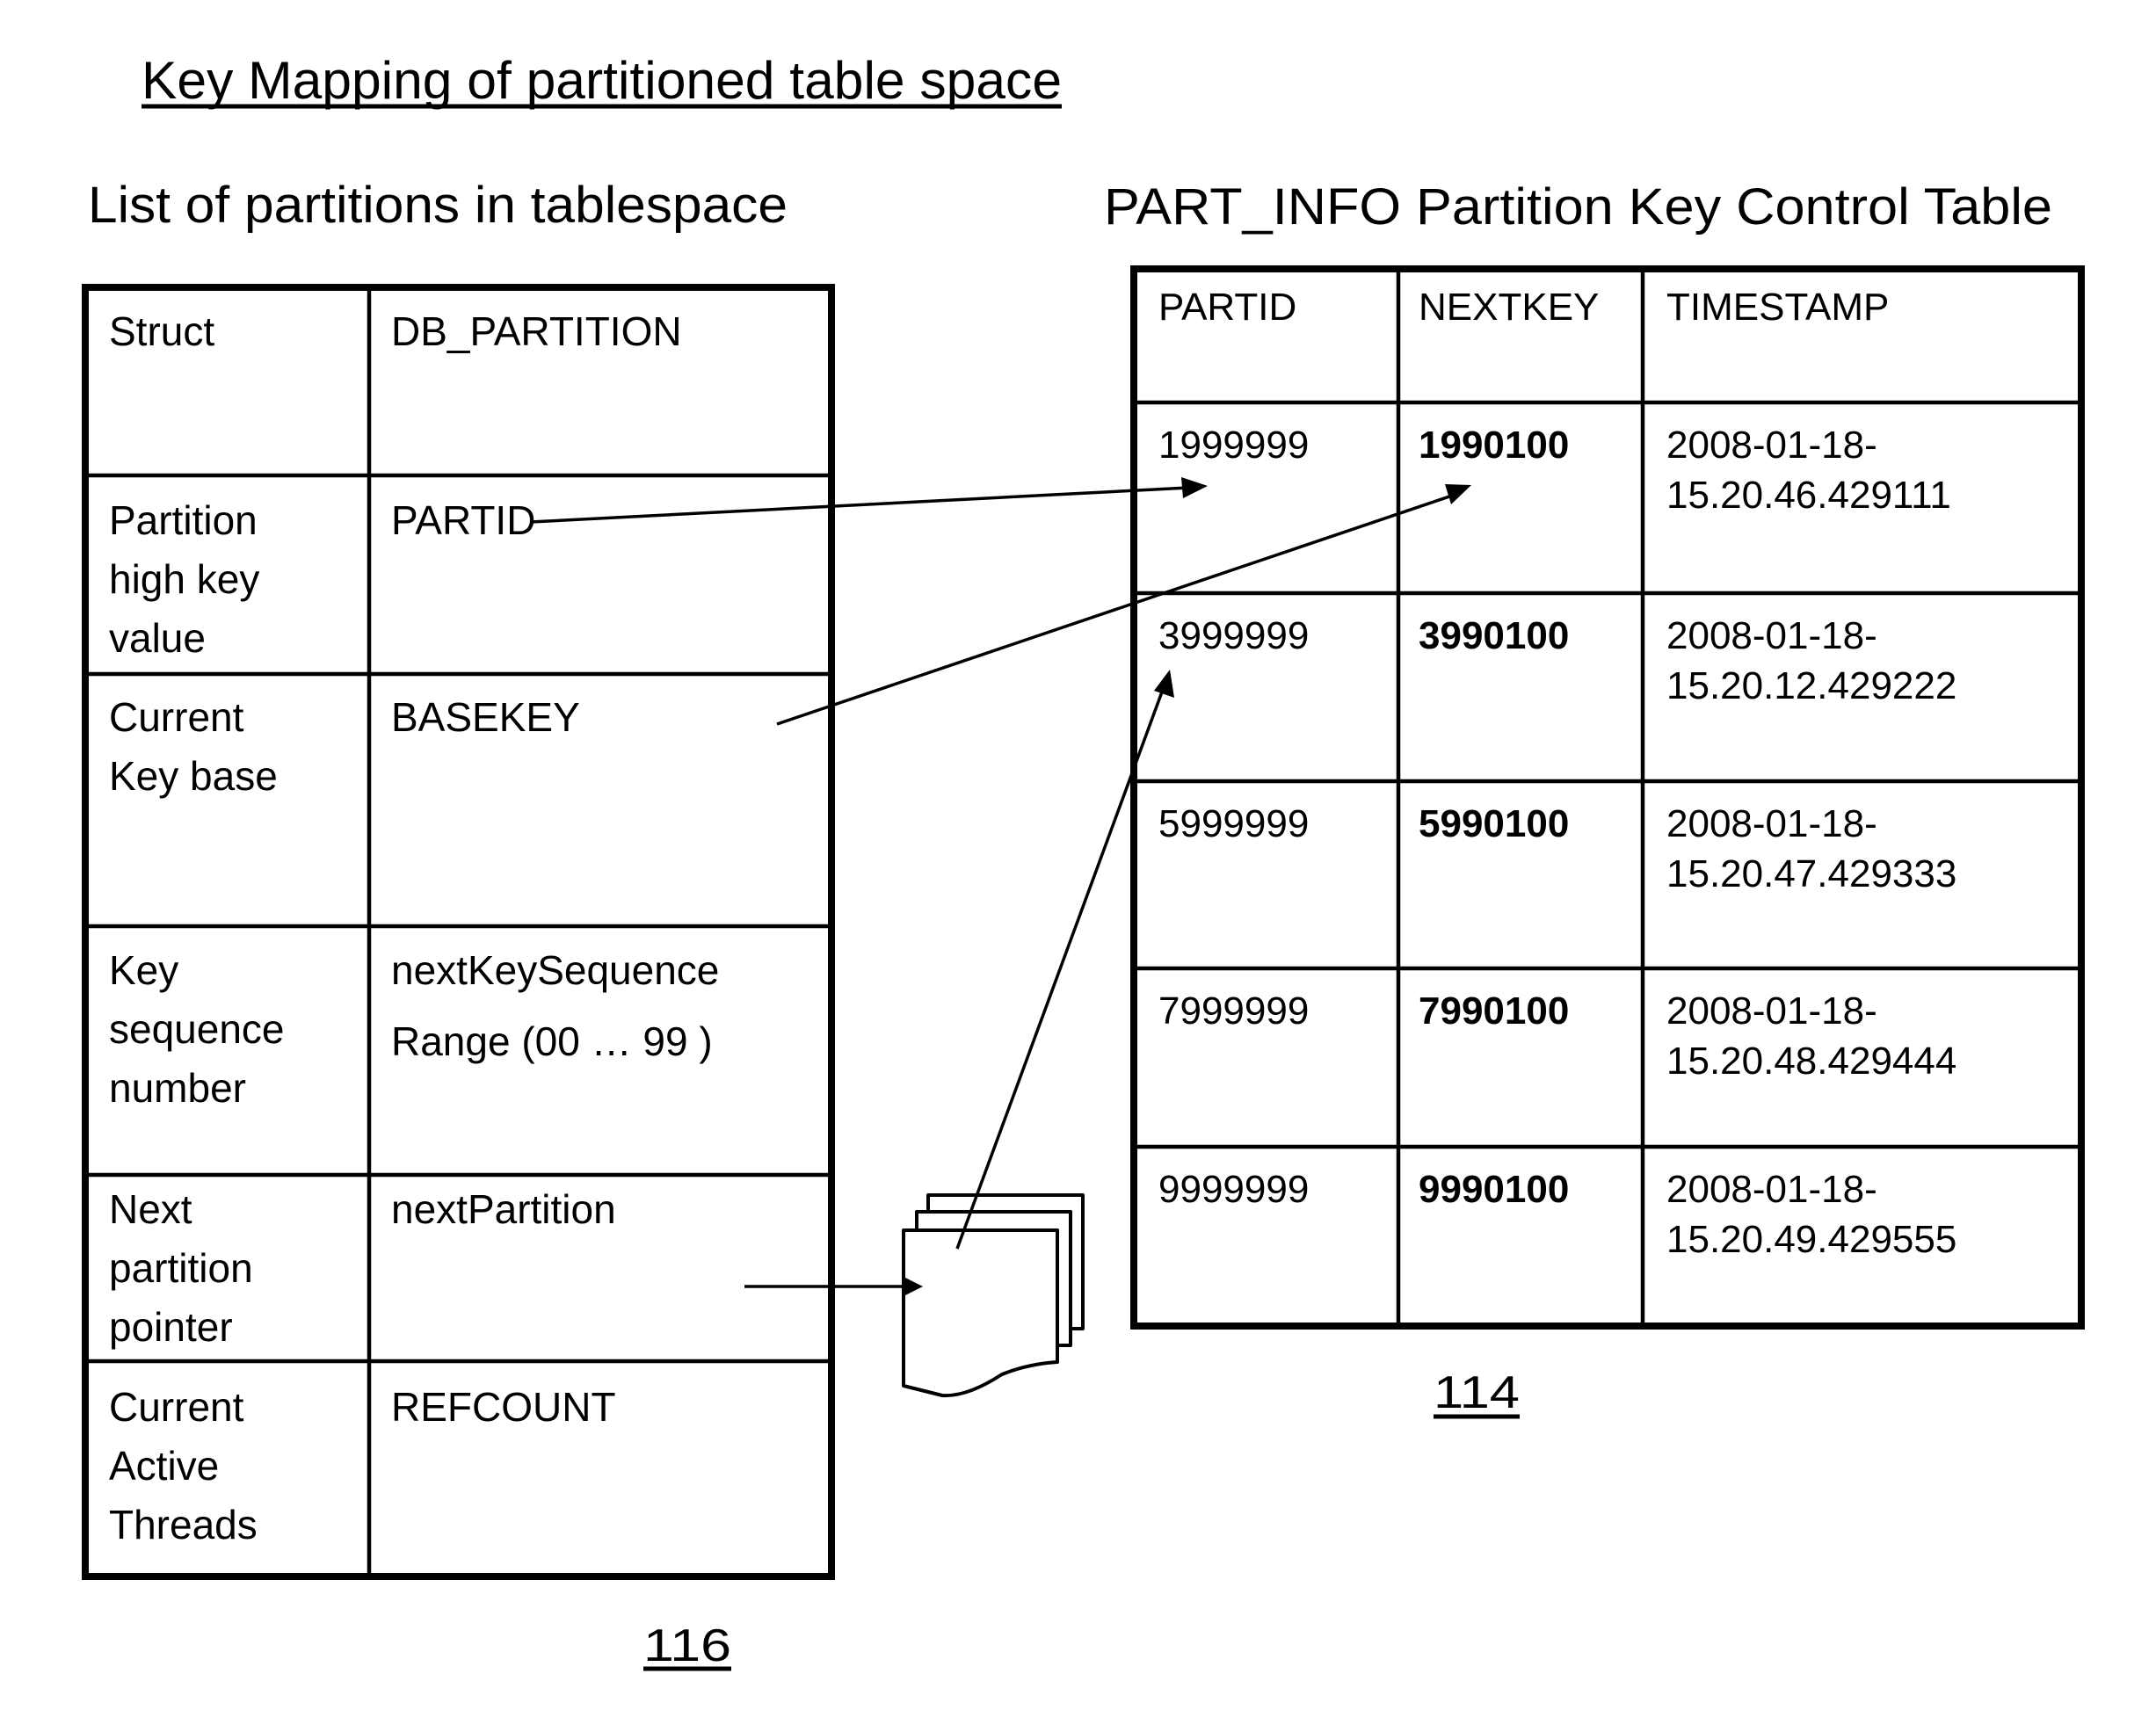  Describe the element at coordinates (1123, 605) in the screenshot. I see `connector-basekey-to-nextkey` at that location.